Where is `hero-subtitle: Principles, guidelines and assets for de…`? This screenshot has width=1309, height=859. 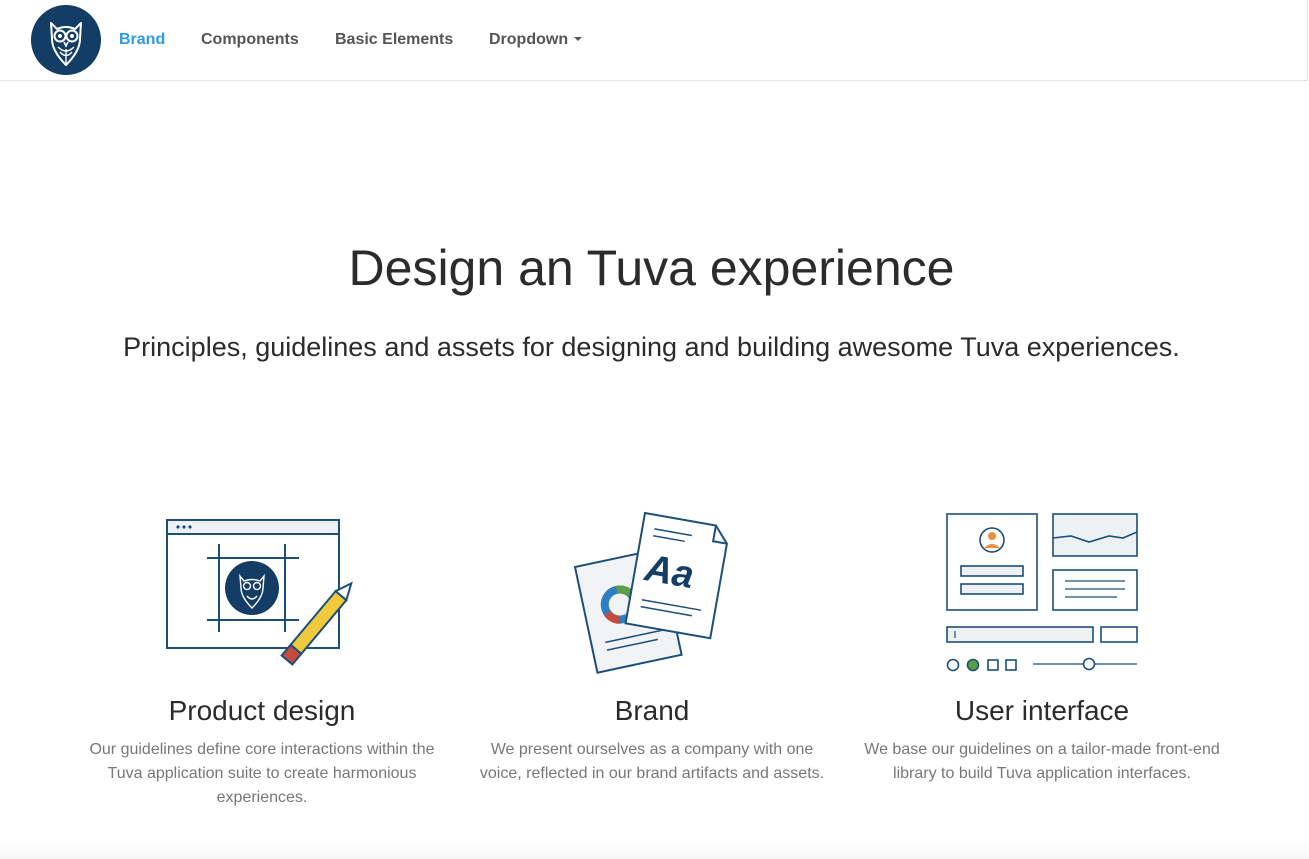
hero-subtitle: Principles, guidelines and assets for de… is located at coordinates (651, 347).